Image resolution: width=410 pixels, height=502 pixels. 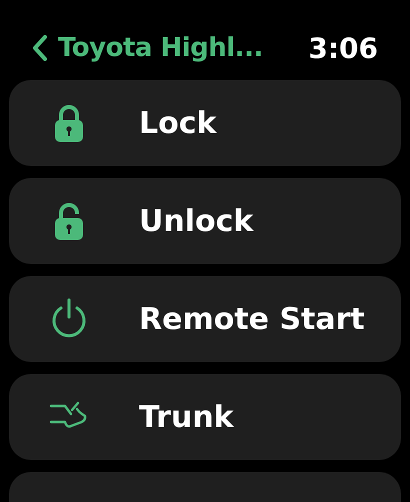 I want to click on power-icon, so click(x=69, y=319).